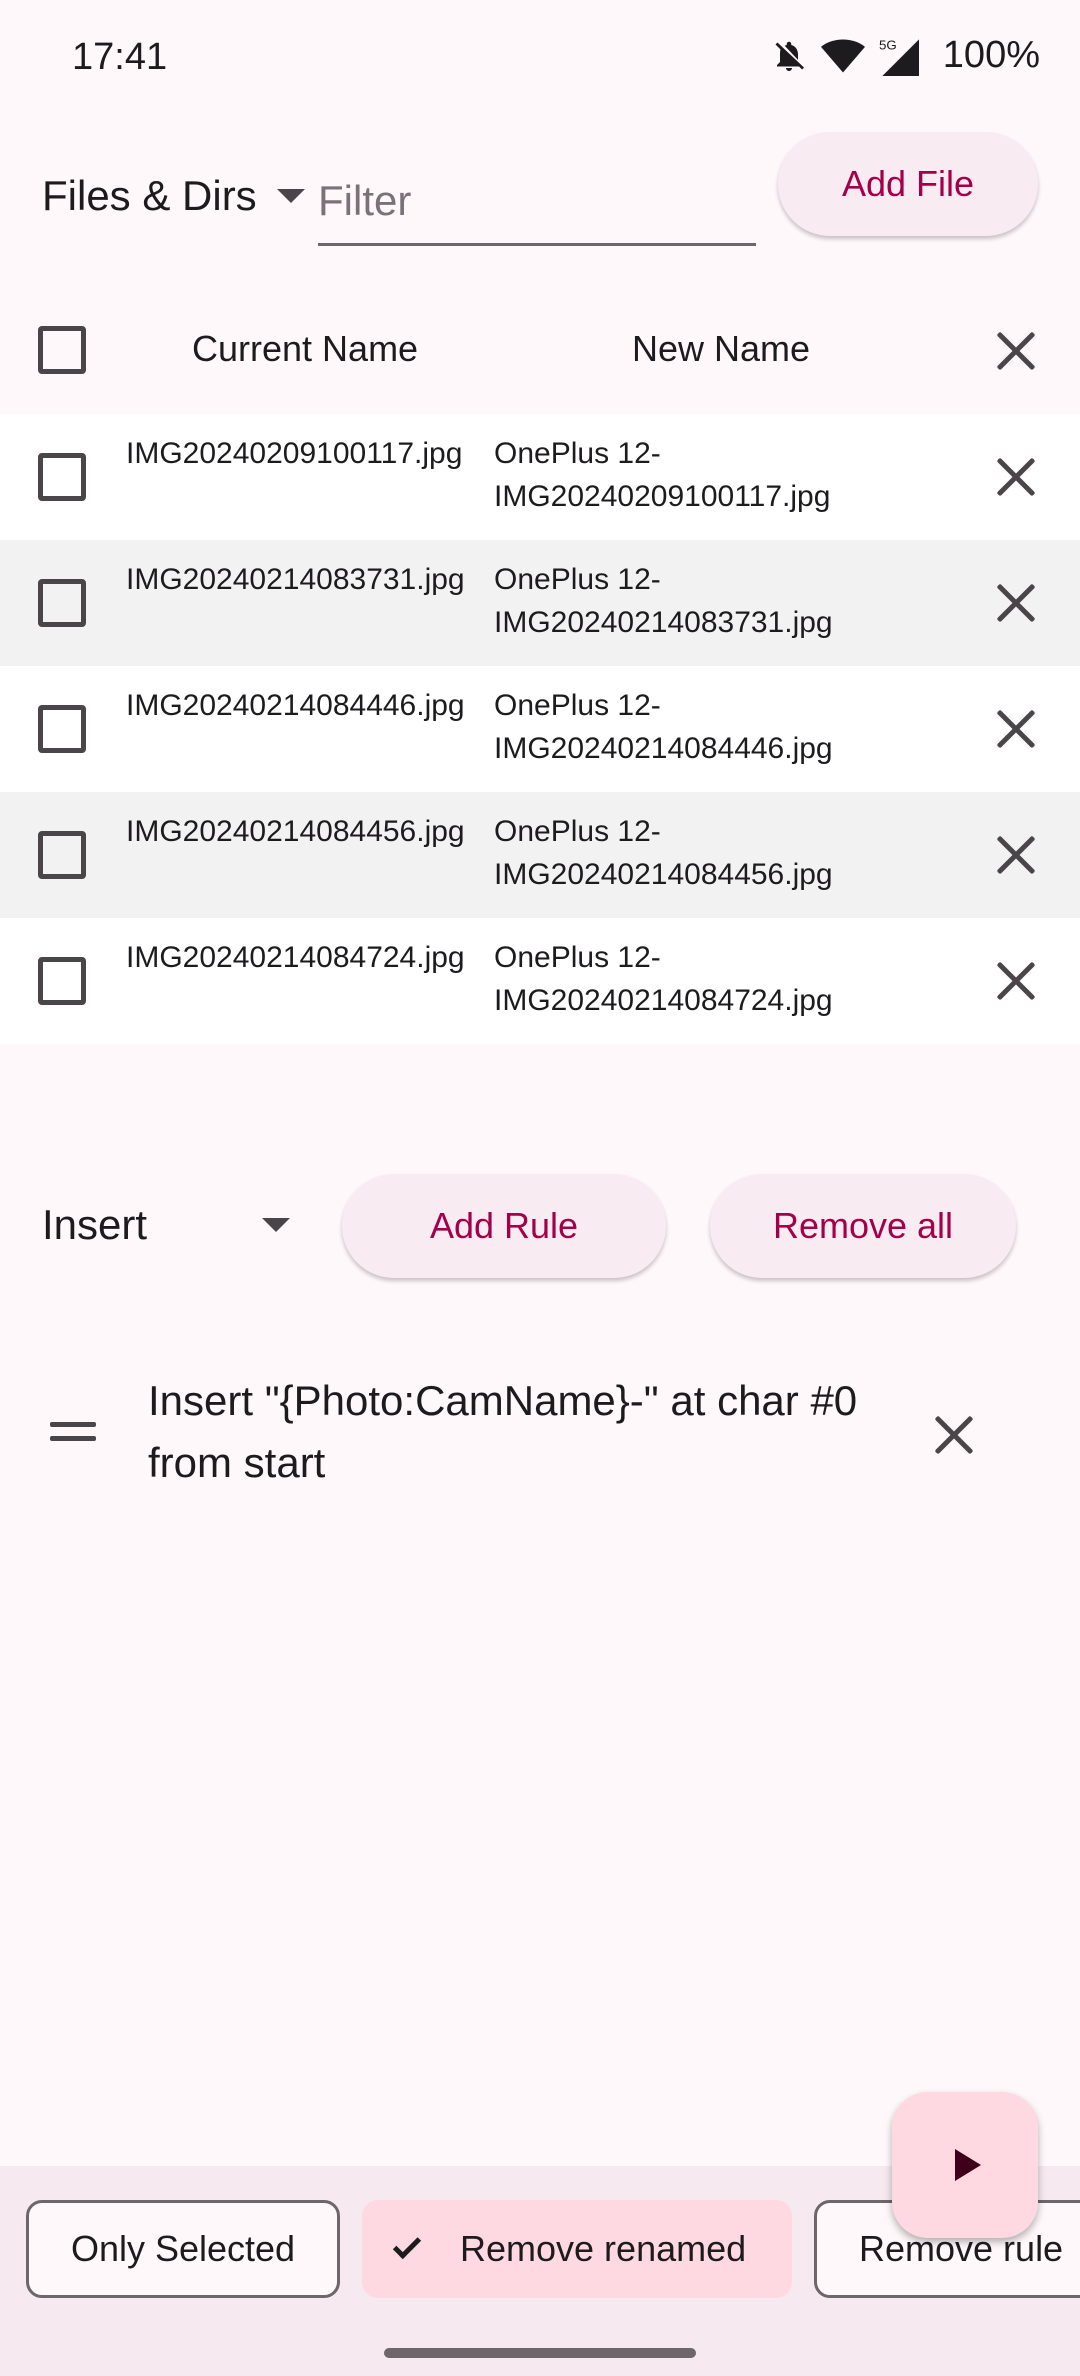  I want to click on clear-all-icon, so click(1016, 351).